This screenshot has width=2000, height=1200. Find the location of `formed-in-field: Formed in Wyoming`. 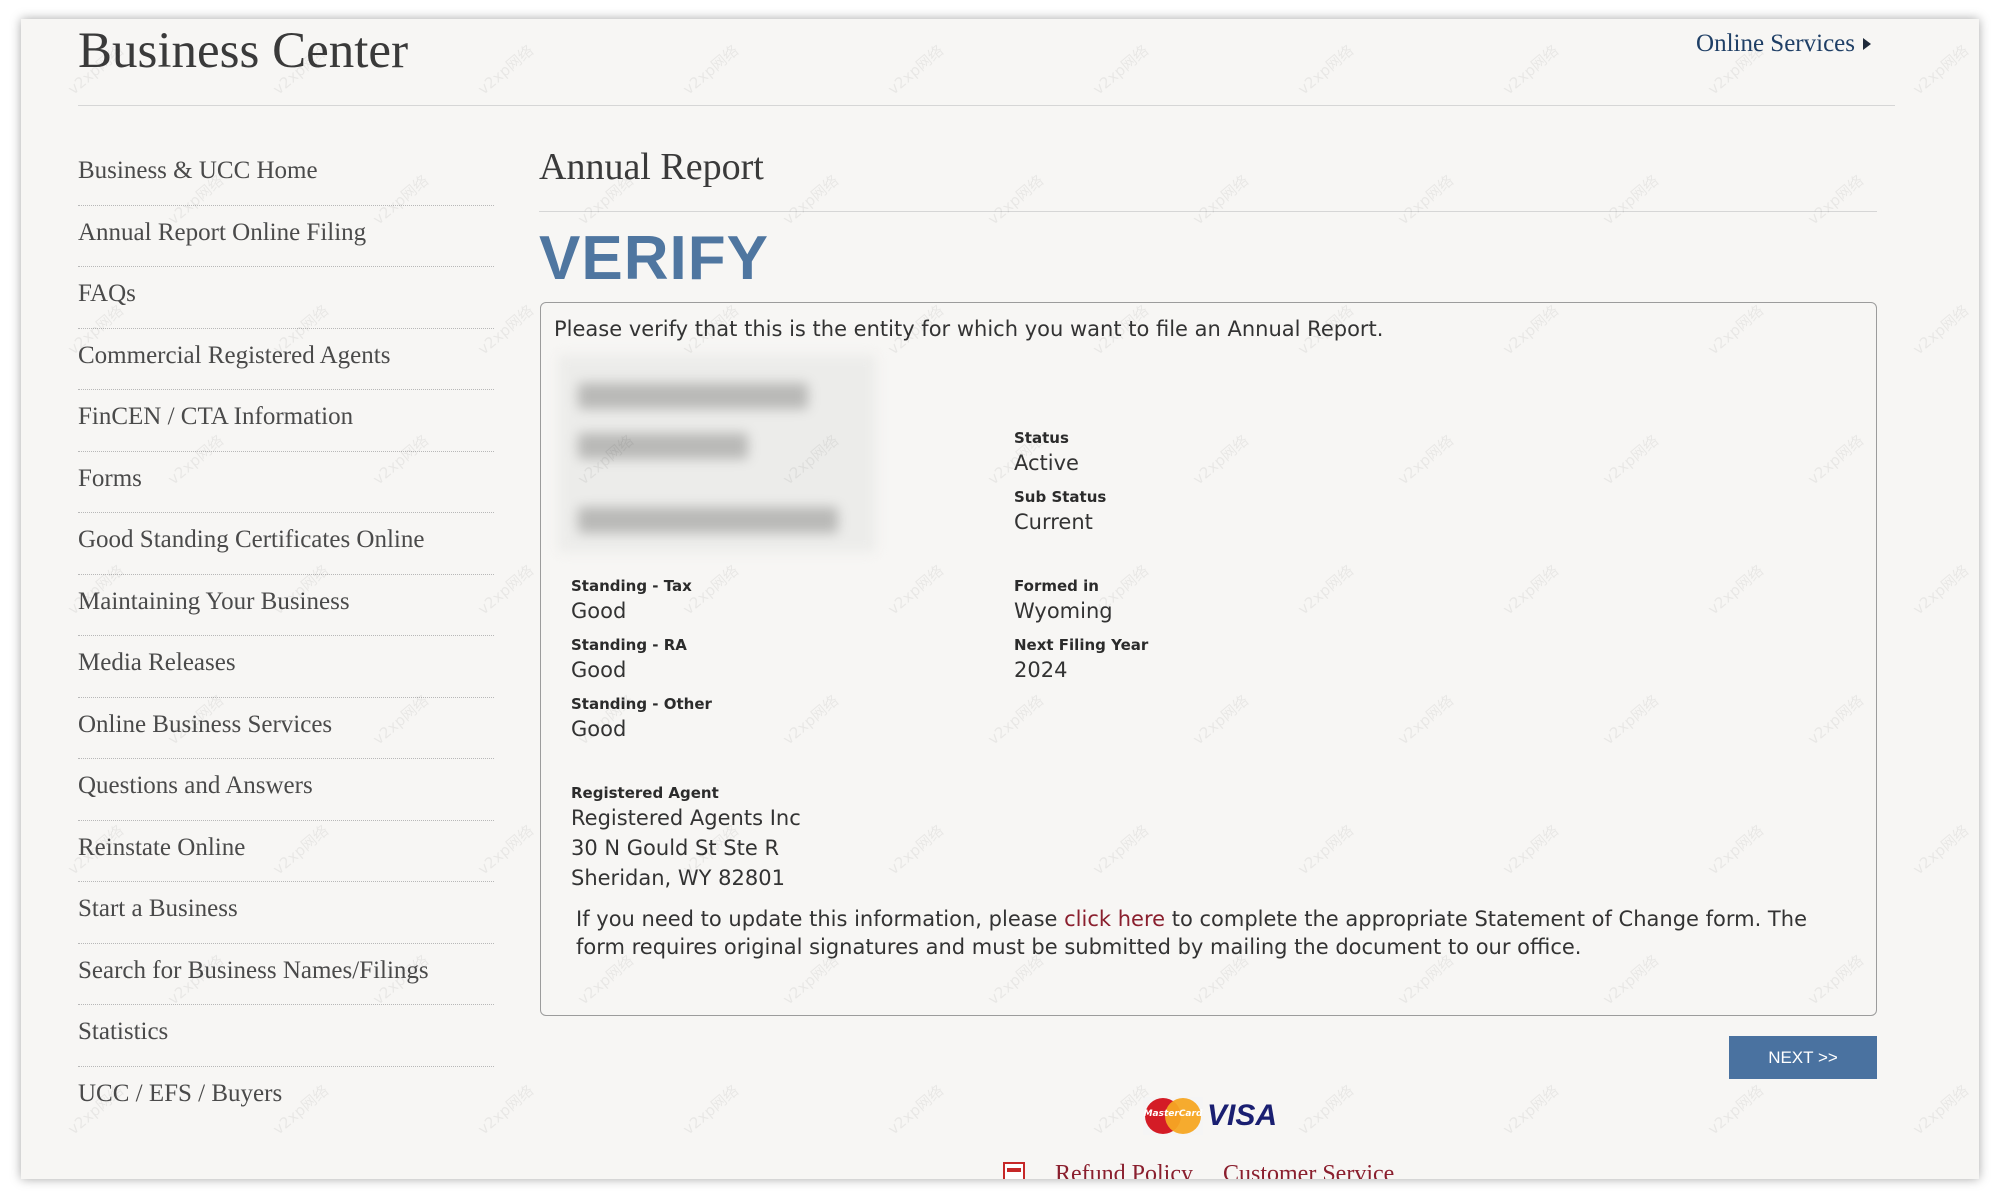

formed-in-field: Formed in Wyoming is located at coordinates (1063, 600).